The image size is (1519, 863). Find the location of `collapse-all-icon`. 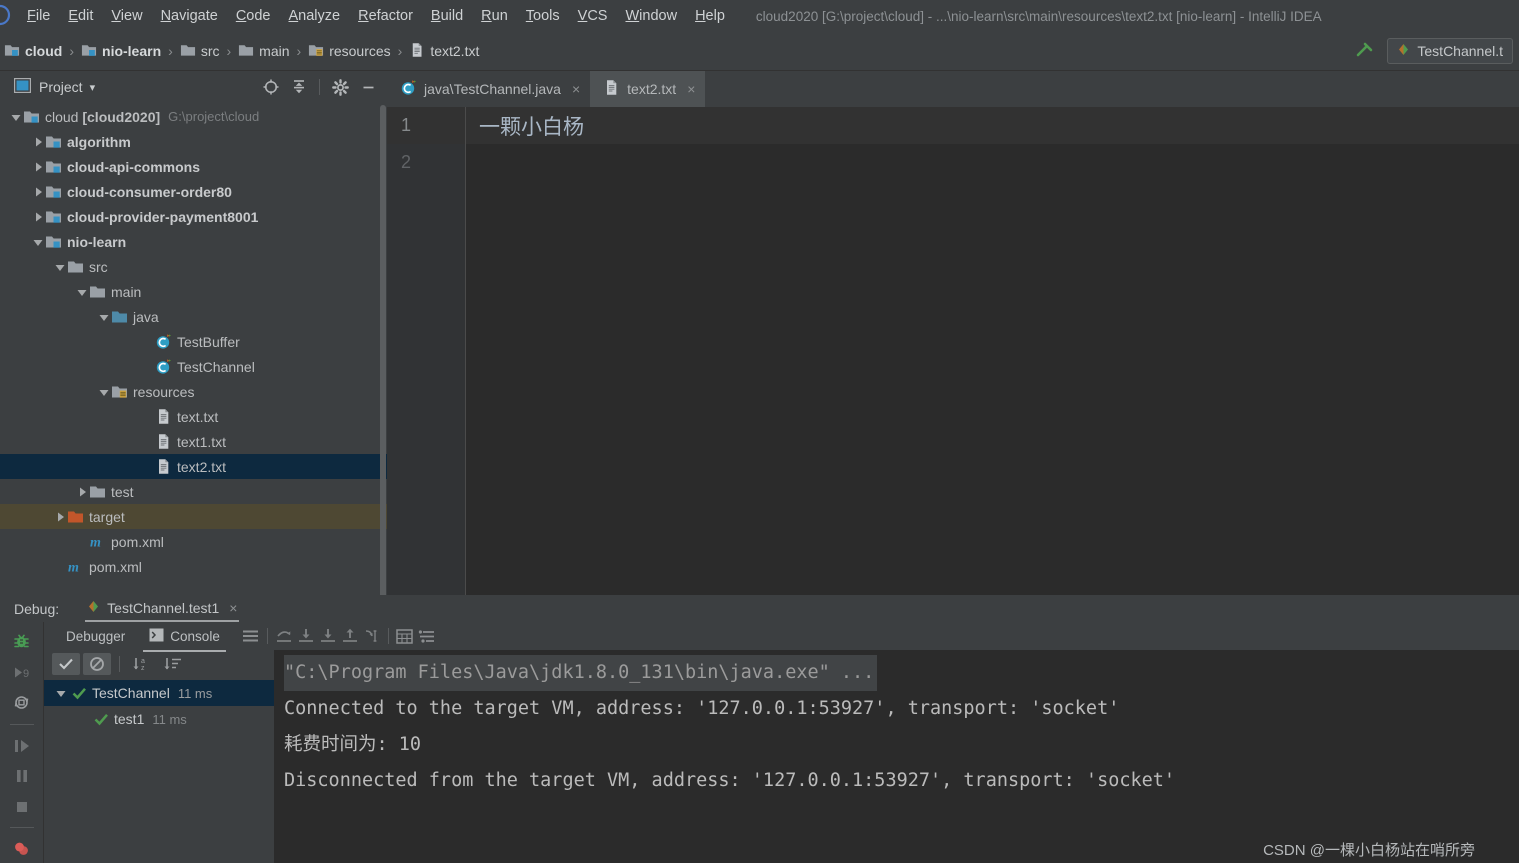

collapse-all-icon is located at coordinates (299, 87).